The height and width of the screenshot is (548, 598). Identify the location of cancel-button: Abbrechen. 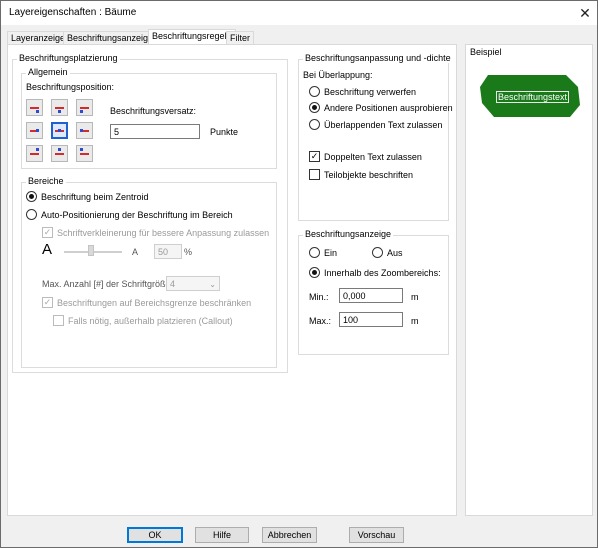
(289, 535).